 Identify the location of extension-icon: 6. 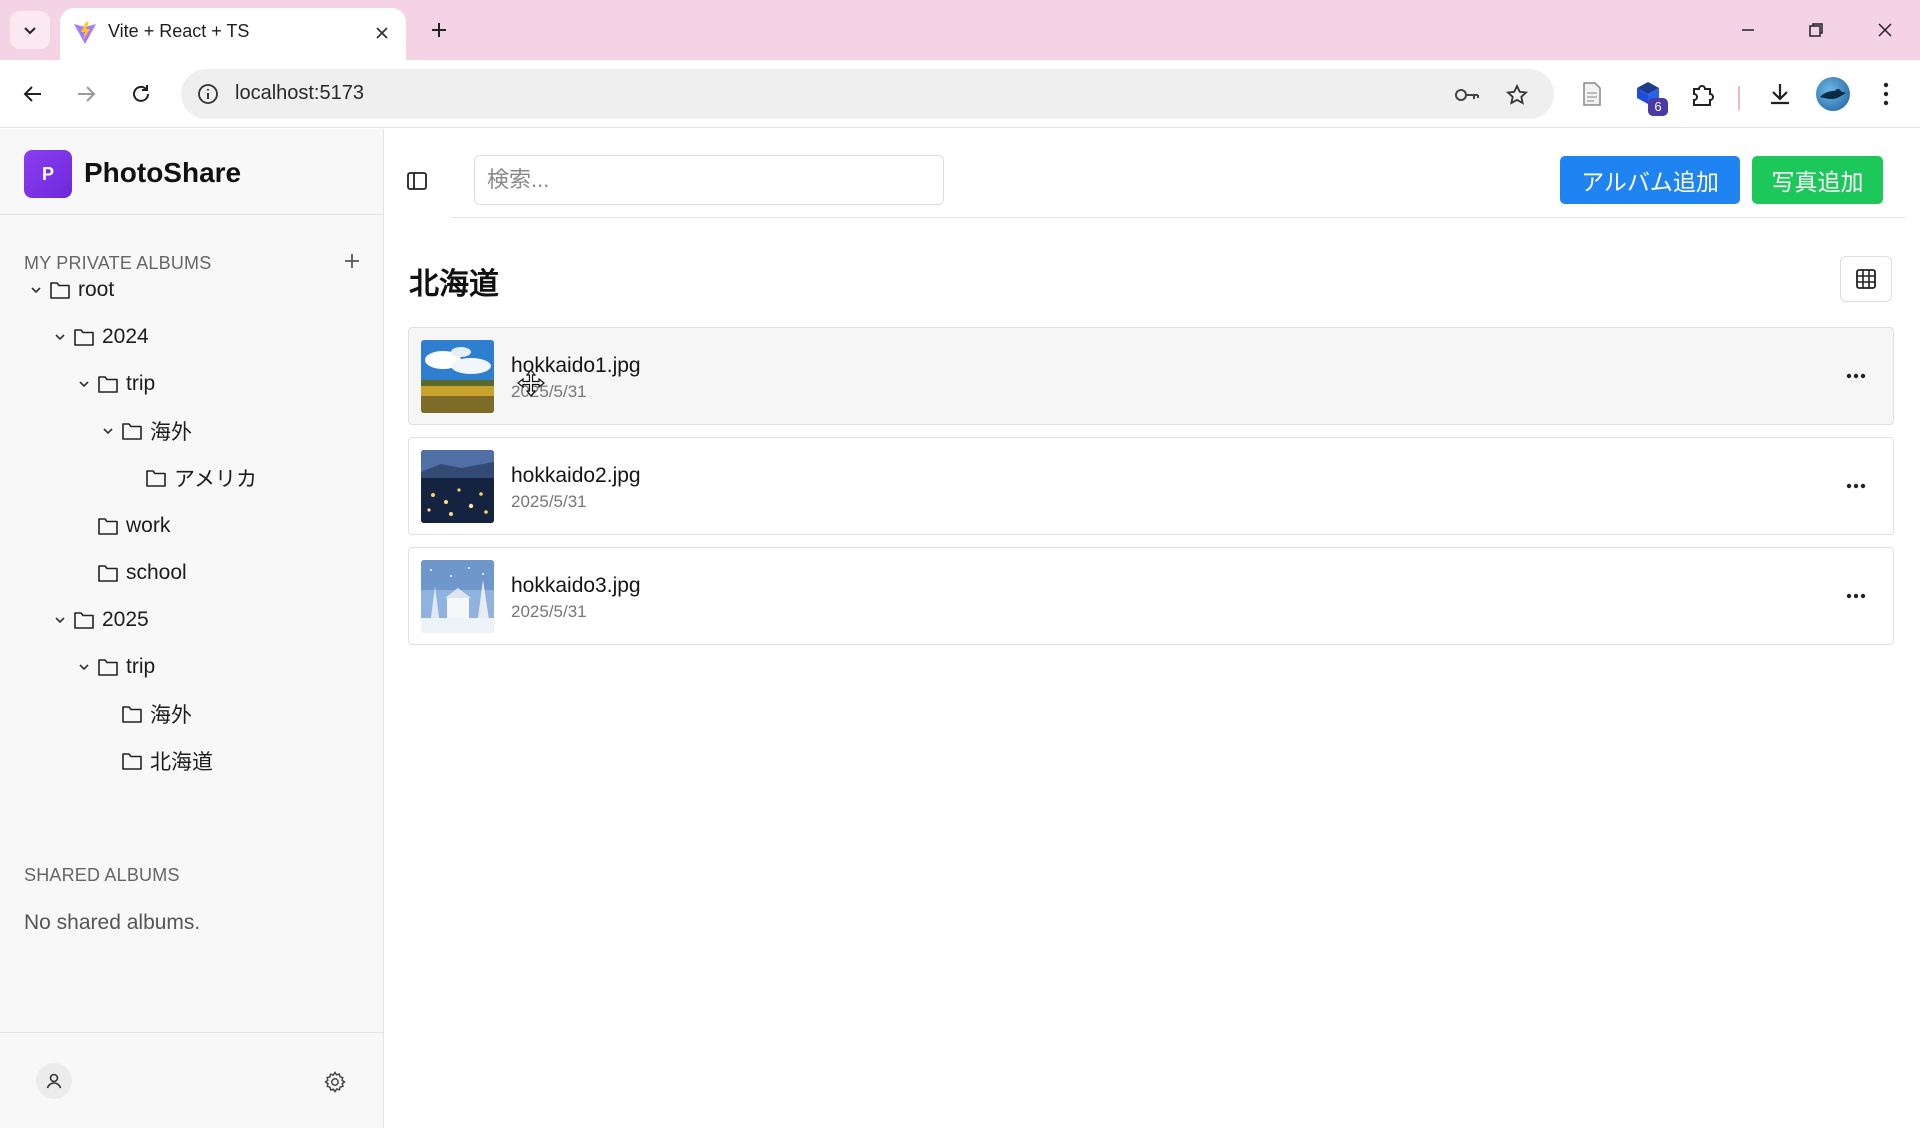
(1649, 96).